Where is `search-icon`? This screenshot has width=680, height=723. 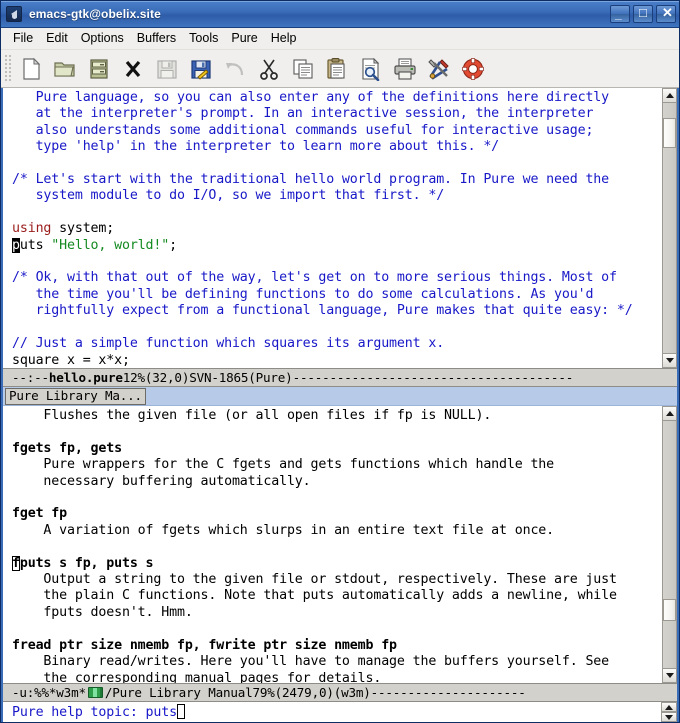
search-icon is located at coordinates (371, 69).